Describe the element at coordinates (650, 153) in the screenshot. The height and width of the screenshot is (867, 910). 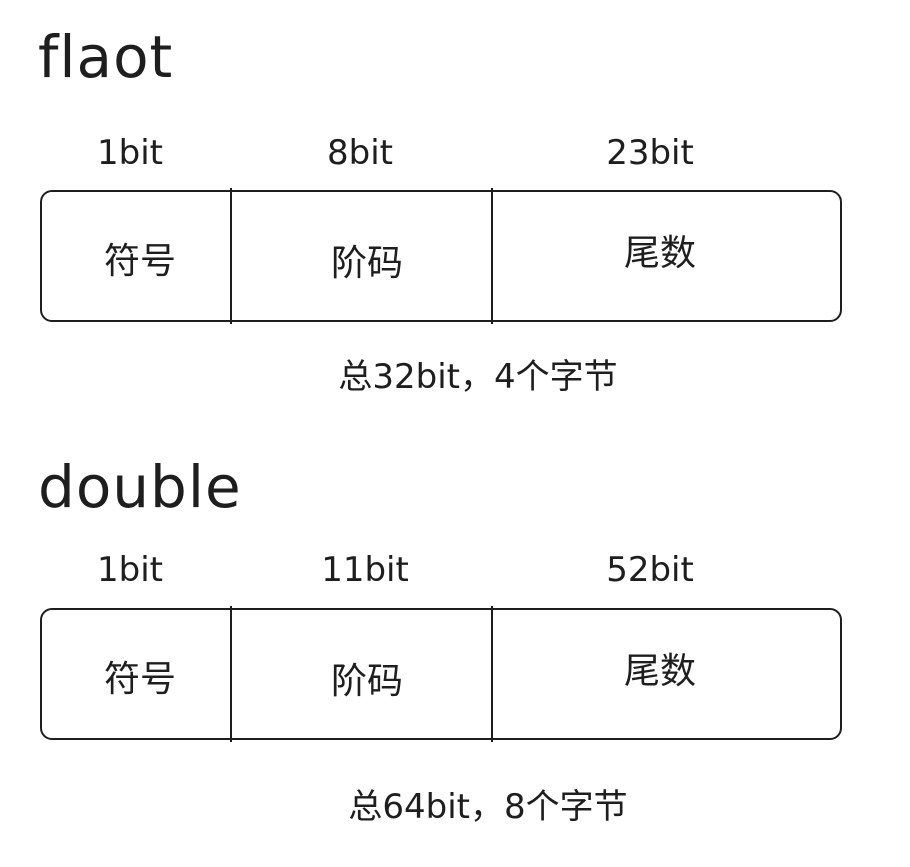
I see `float-mantissa-bits-label: 23bit` at that location.